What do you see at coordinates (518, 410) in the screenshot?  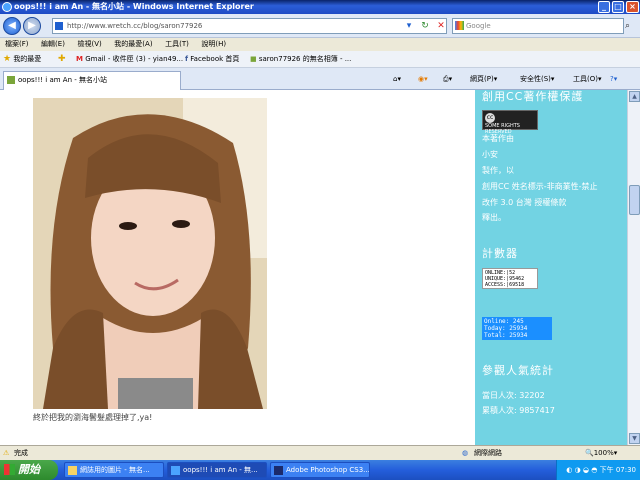 I see `total-visits: 累積人次: 9857417` at bounding box center [518, 410].